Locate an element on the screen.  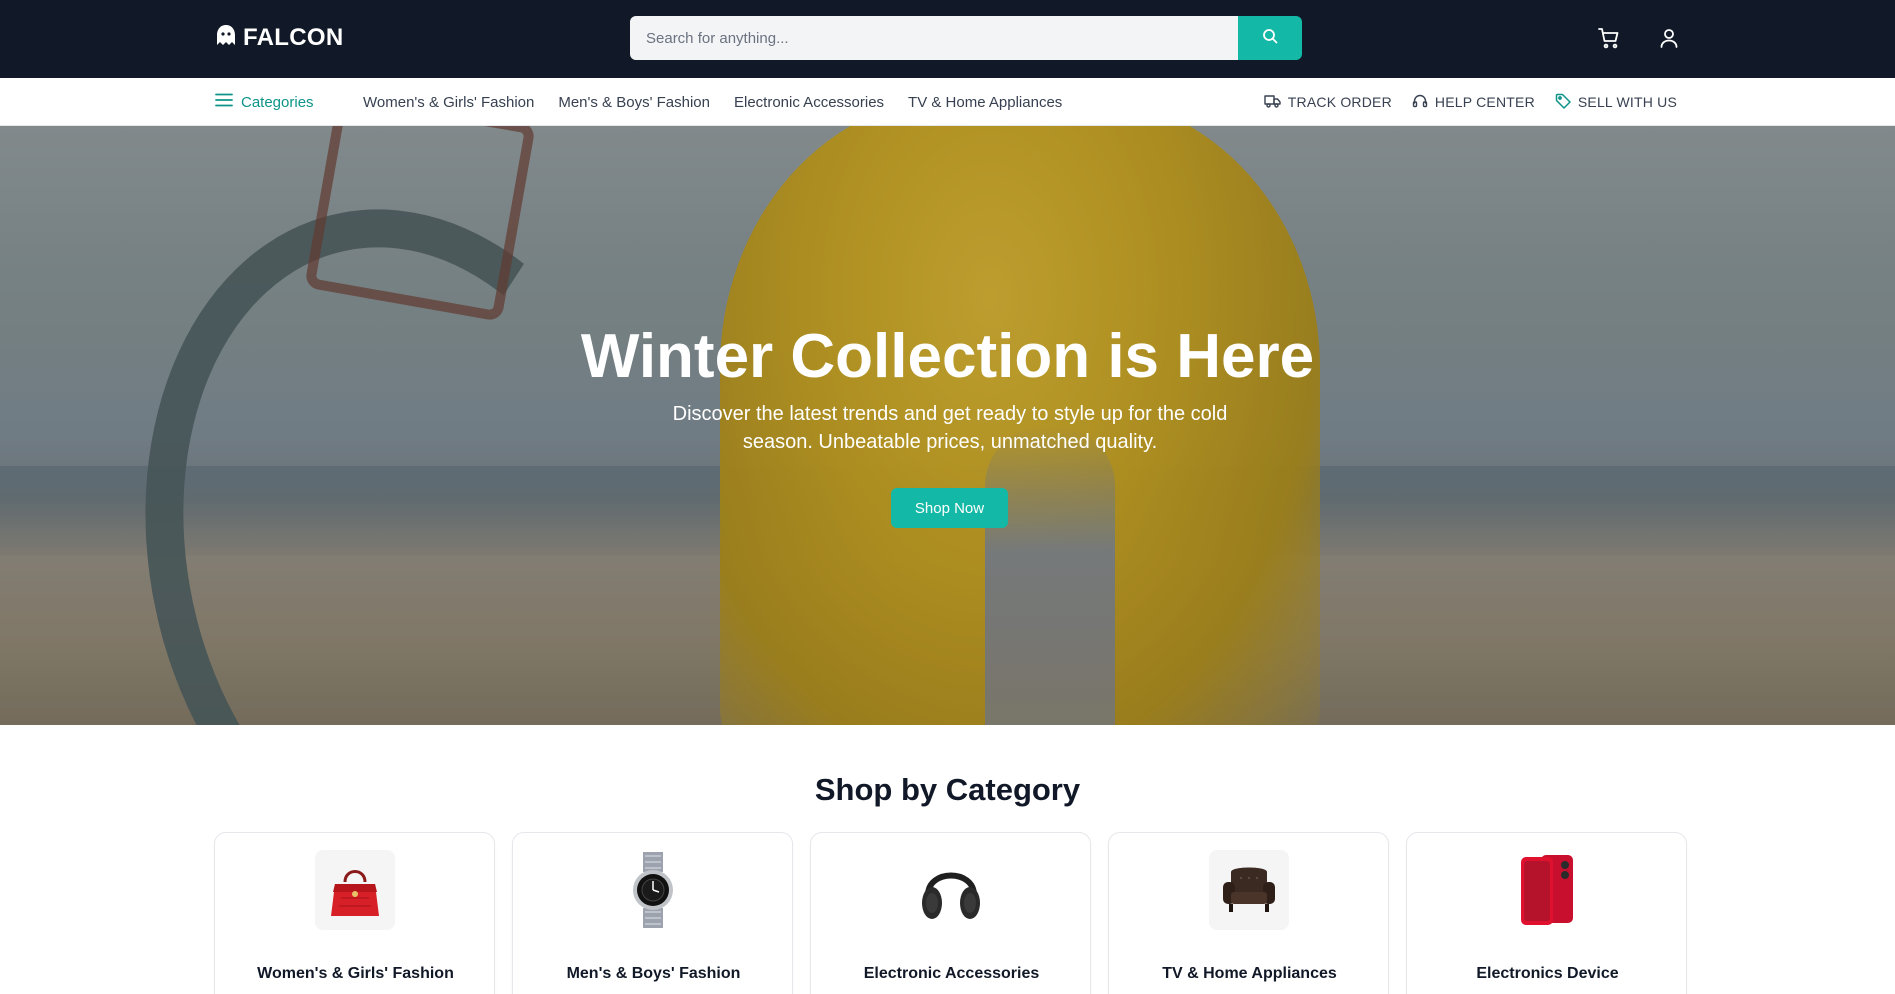
track-order-link: TRACK ORDER is located at coordinates (1328, 102).